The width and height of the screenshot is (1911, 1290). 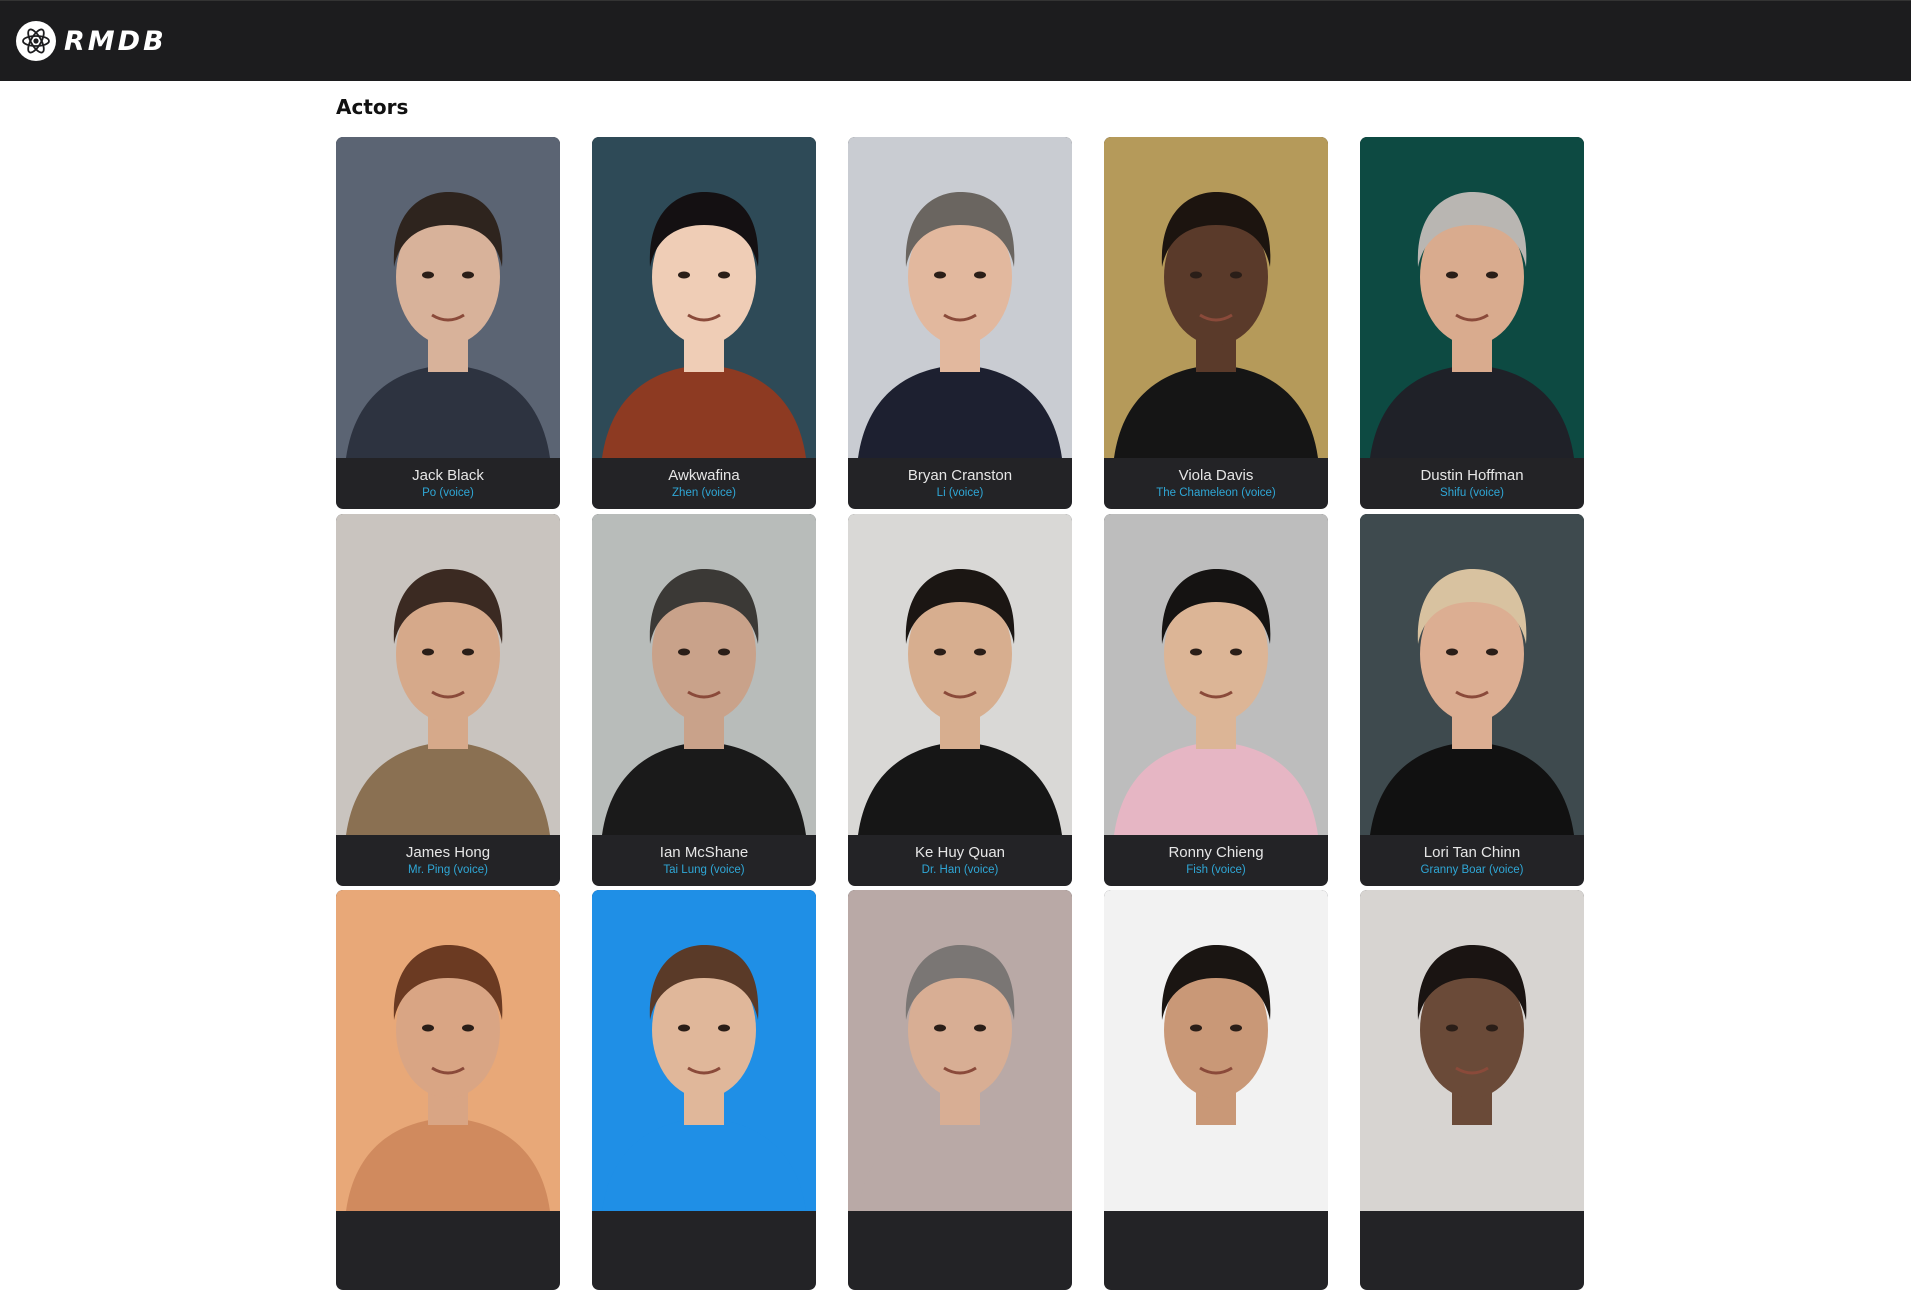 What do you see at coordinates (960, 475) in the screenshot?
I see `actor-name: Bryan Cranston` at bounding box center [960, 475].